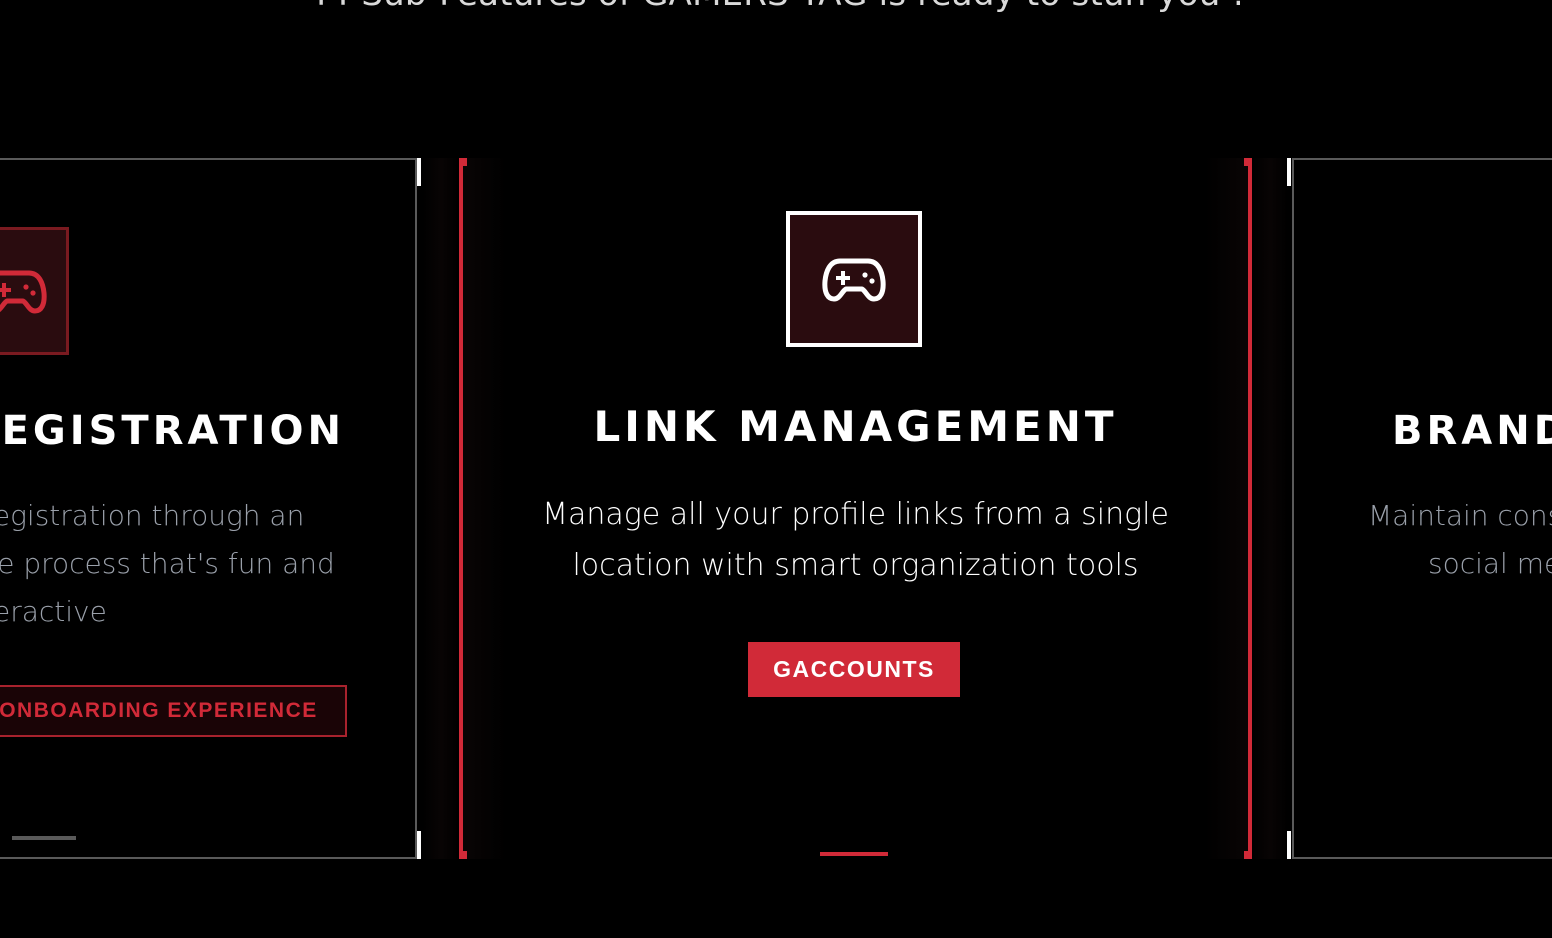 The width and height of the screenshot is (1552, 938). Describe the element at coordinates (1490, 563) in the screenshot. I see `card-description-line: social me` at that location.